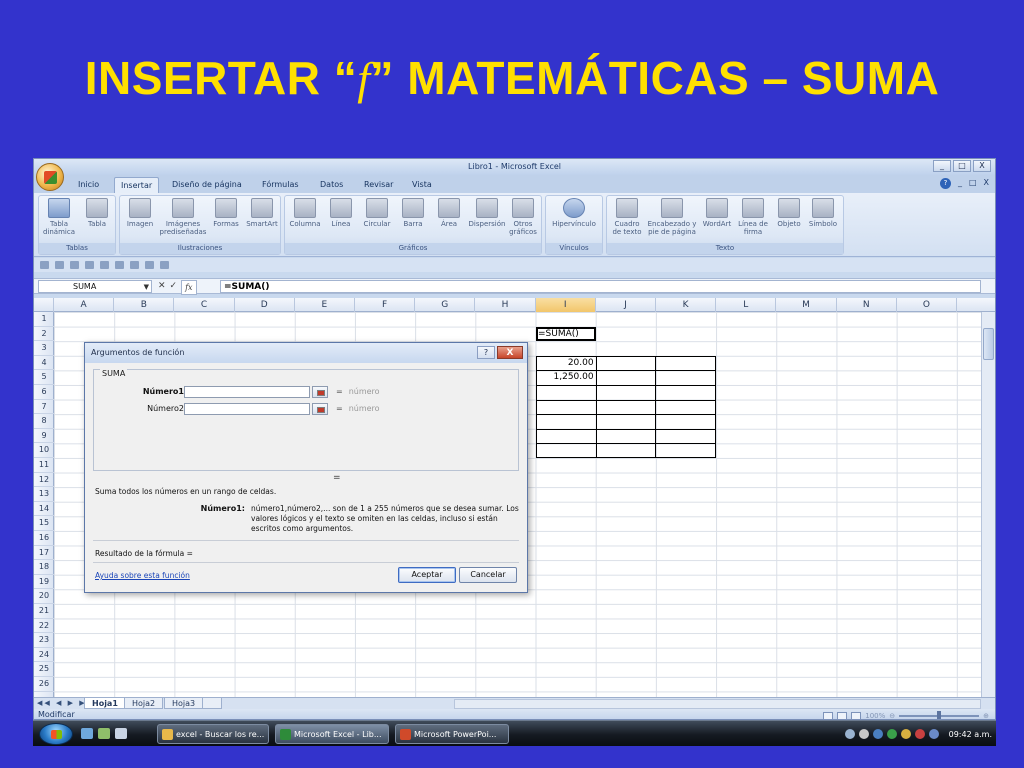 This screenshot has width=1024, height=768. Describe the element at coordinates (89, 265) in the screenshot. I see `new-icon` at that location.